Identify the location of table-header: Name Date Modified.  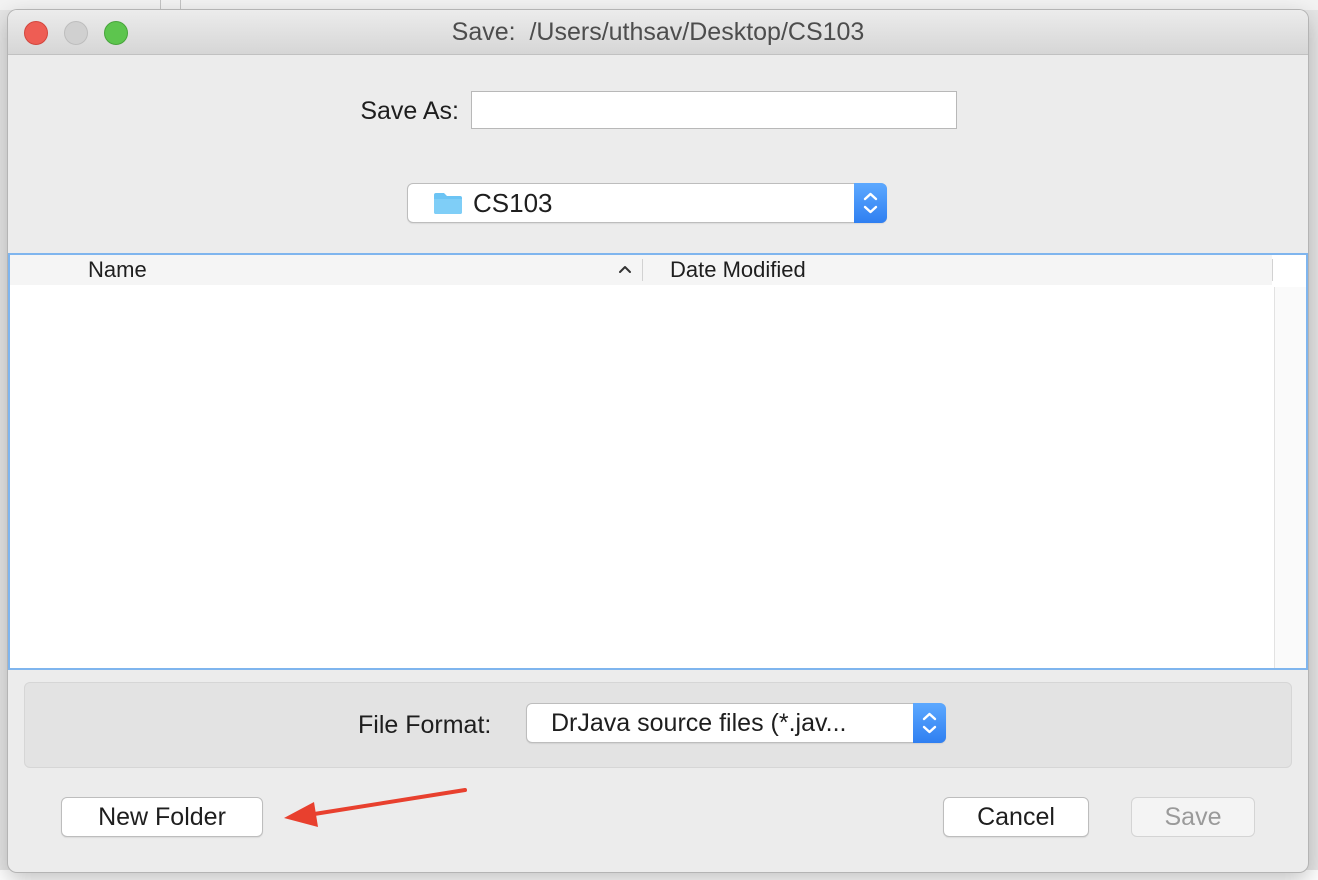
(641, 270).